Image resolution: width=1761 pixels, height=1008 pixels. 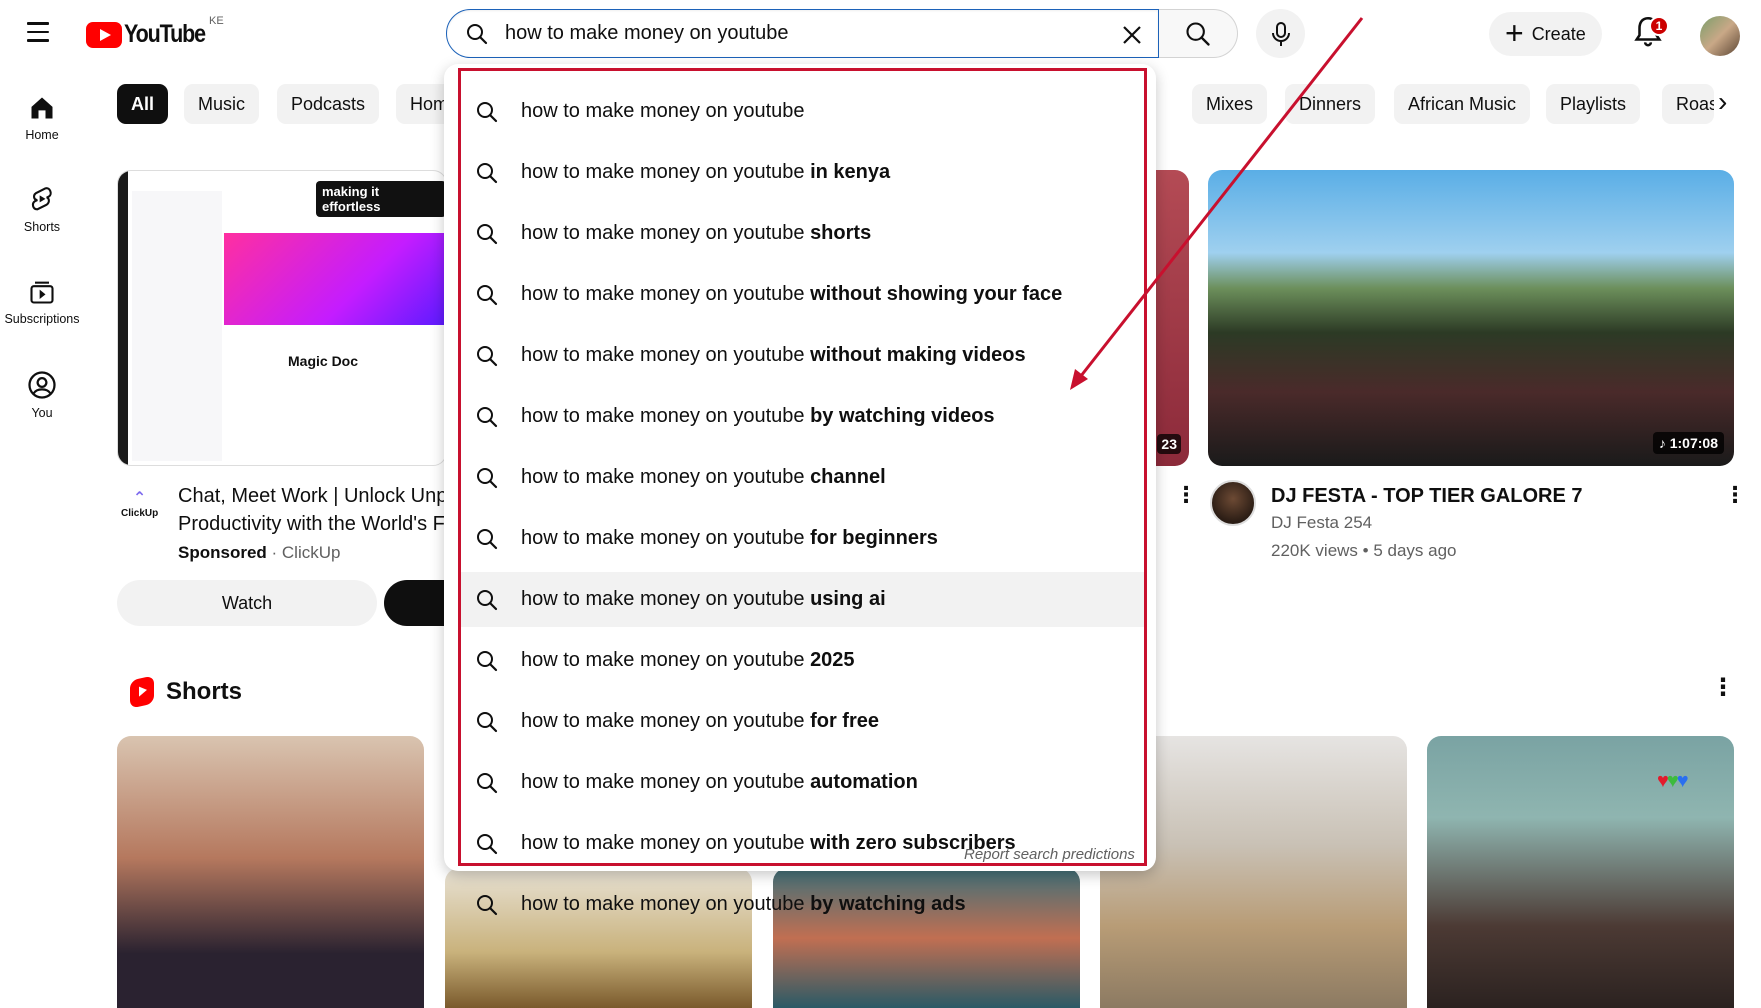 I want to click on duration-badge: ♪ 1:07:08, so click(x=1688, y=443).